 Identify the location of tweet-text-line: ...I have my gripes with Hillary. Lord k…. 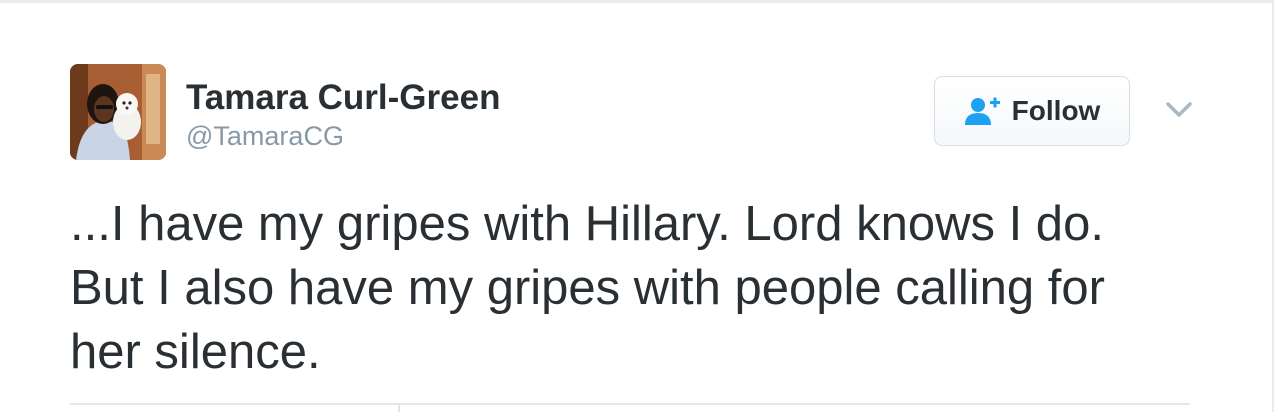
(587, 224).